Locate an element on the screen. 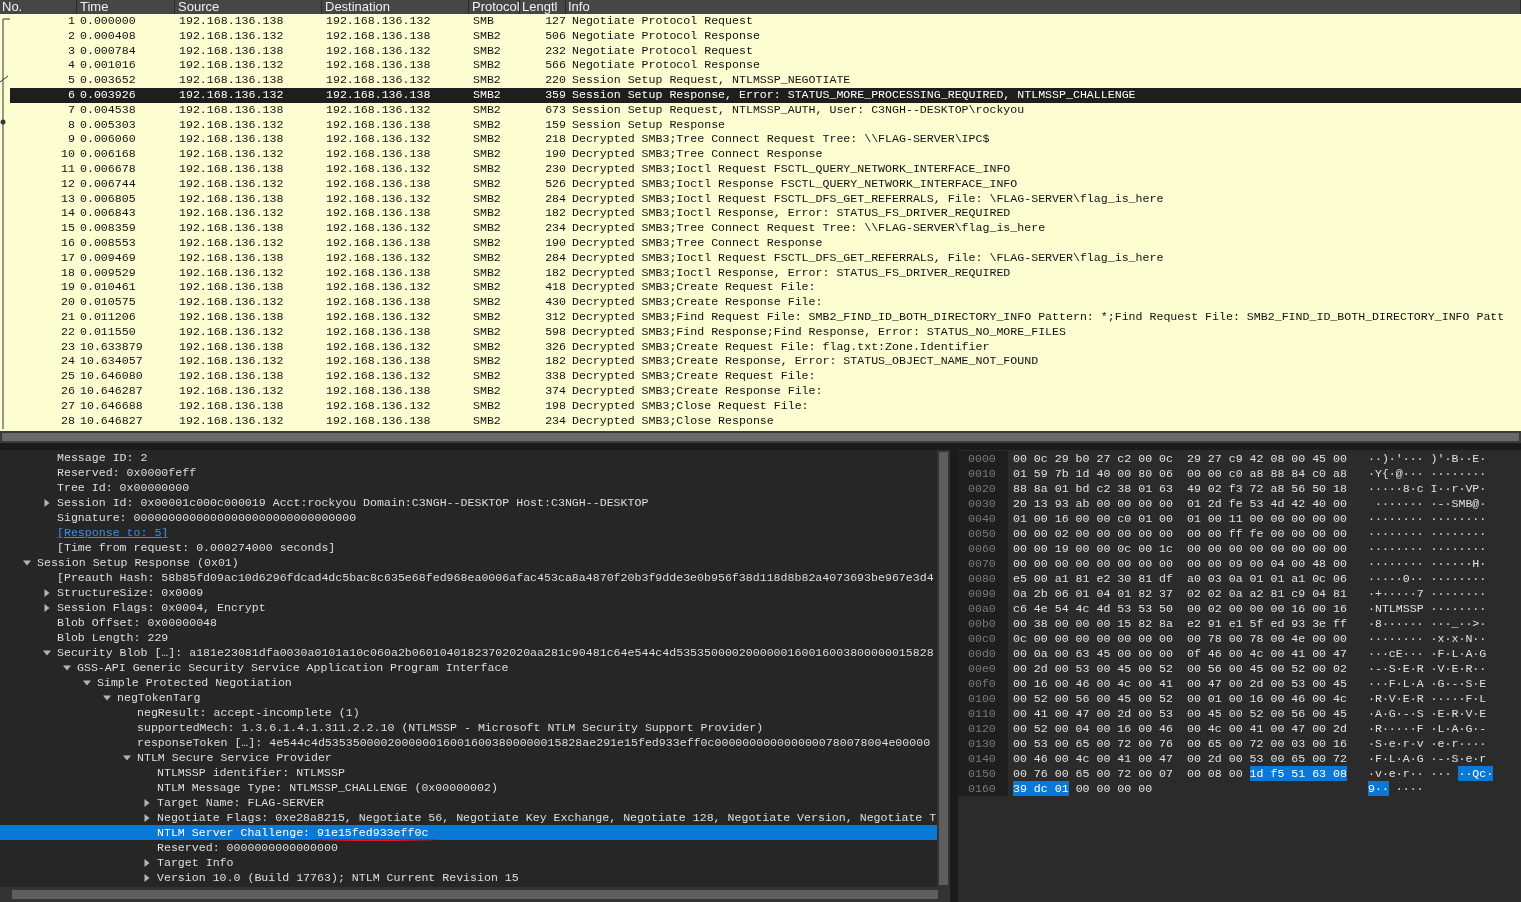  tree-item: NTLMSSP identifier: NTLMSSP is located at coordinates (251, 772).